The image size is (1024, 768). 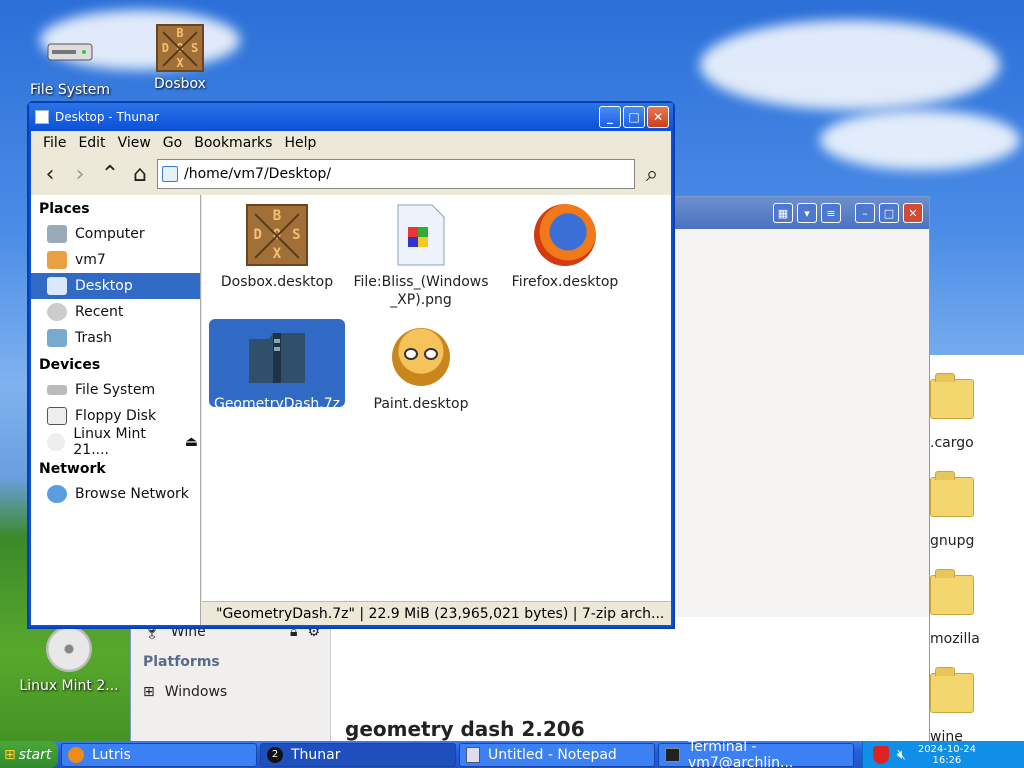 I want to click on platforms-header: Platforms, so click(x=181, y=662).